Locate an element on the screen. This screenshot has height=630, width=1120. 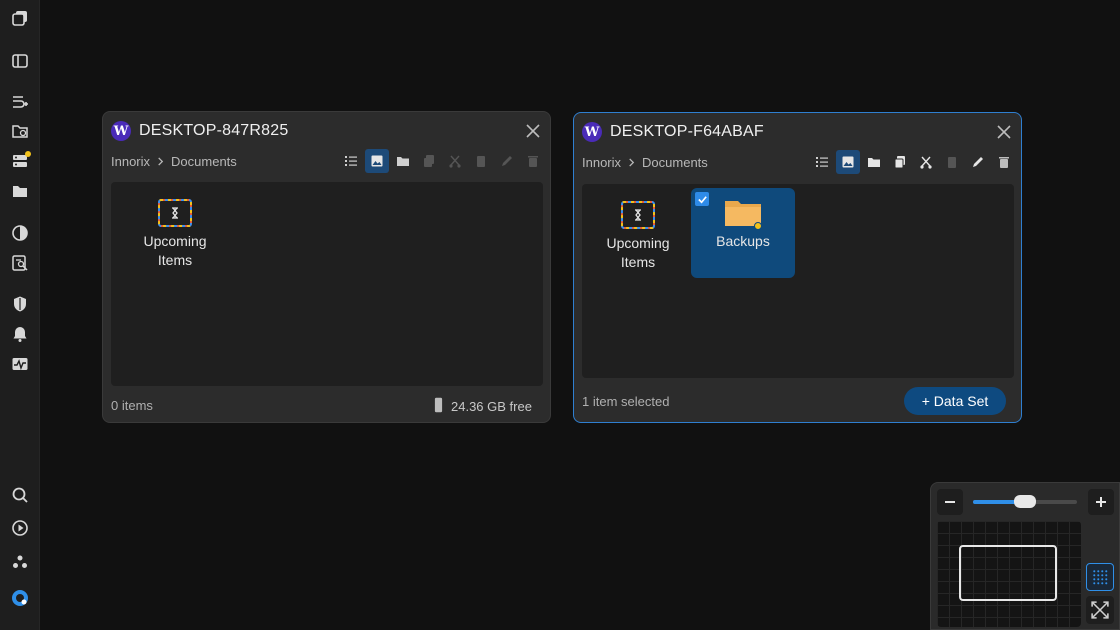
windows-icon is located at coordinates (20, 18).